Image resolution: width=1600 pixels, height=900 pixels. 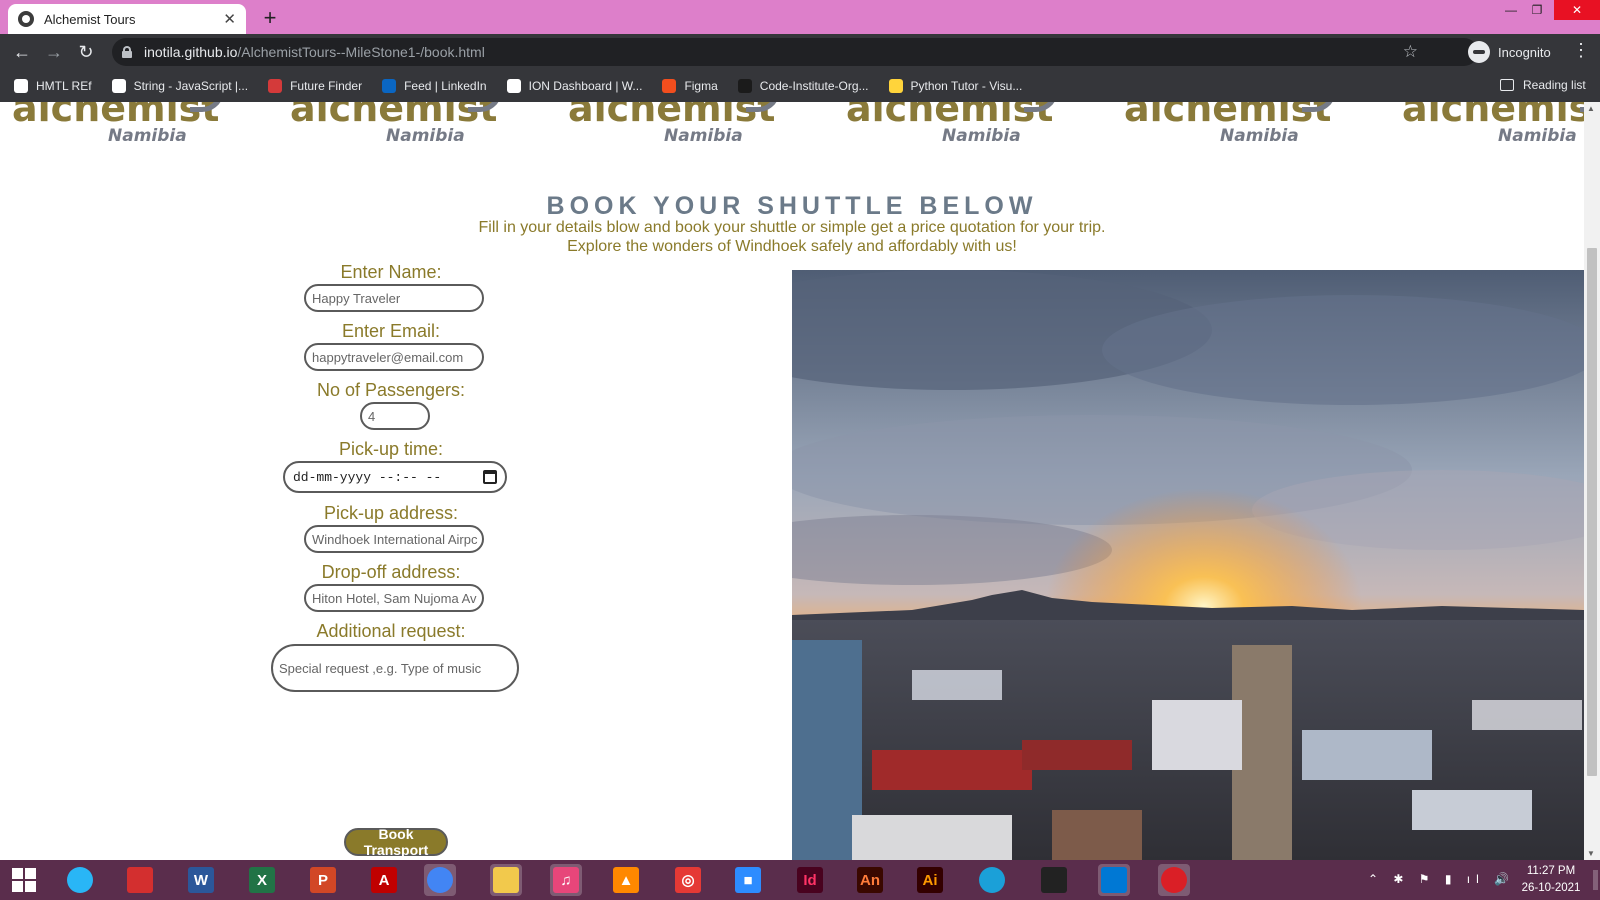 What do you see at coordinates (315, 86) in the screenshot?
I see `bookmark-item: Future Finder` at bounding box center [315, 86].